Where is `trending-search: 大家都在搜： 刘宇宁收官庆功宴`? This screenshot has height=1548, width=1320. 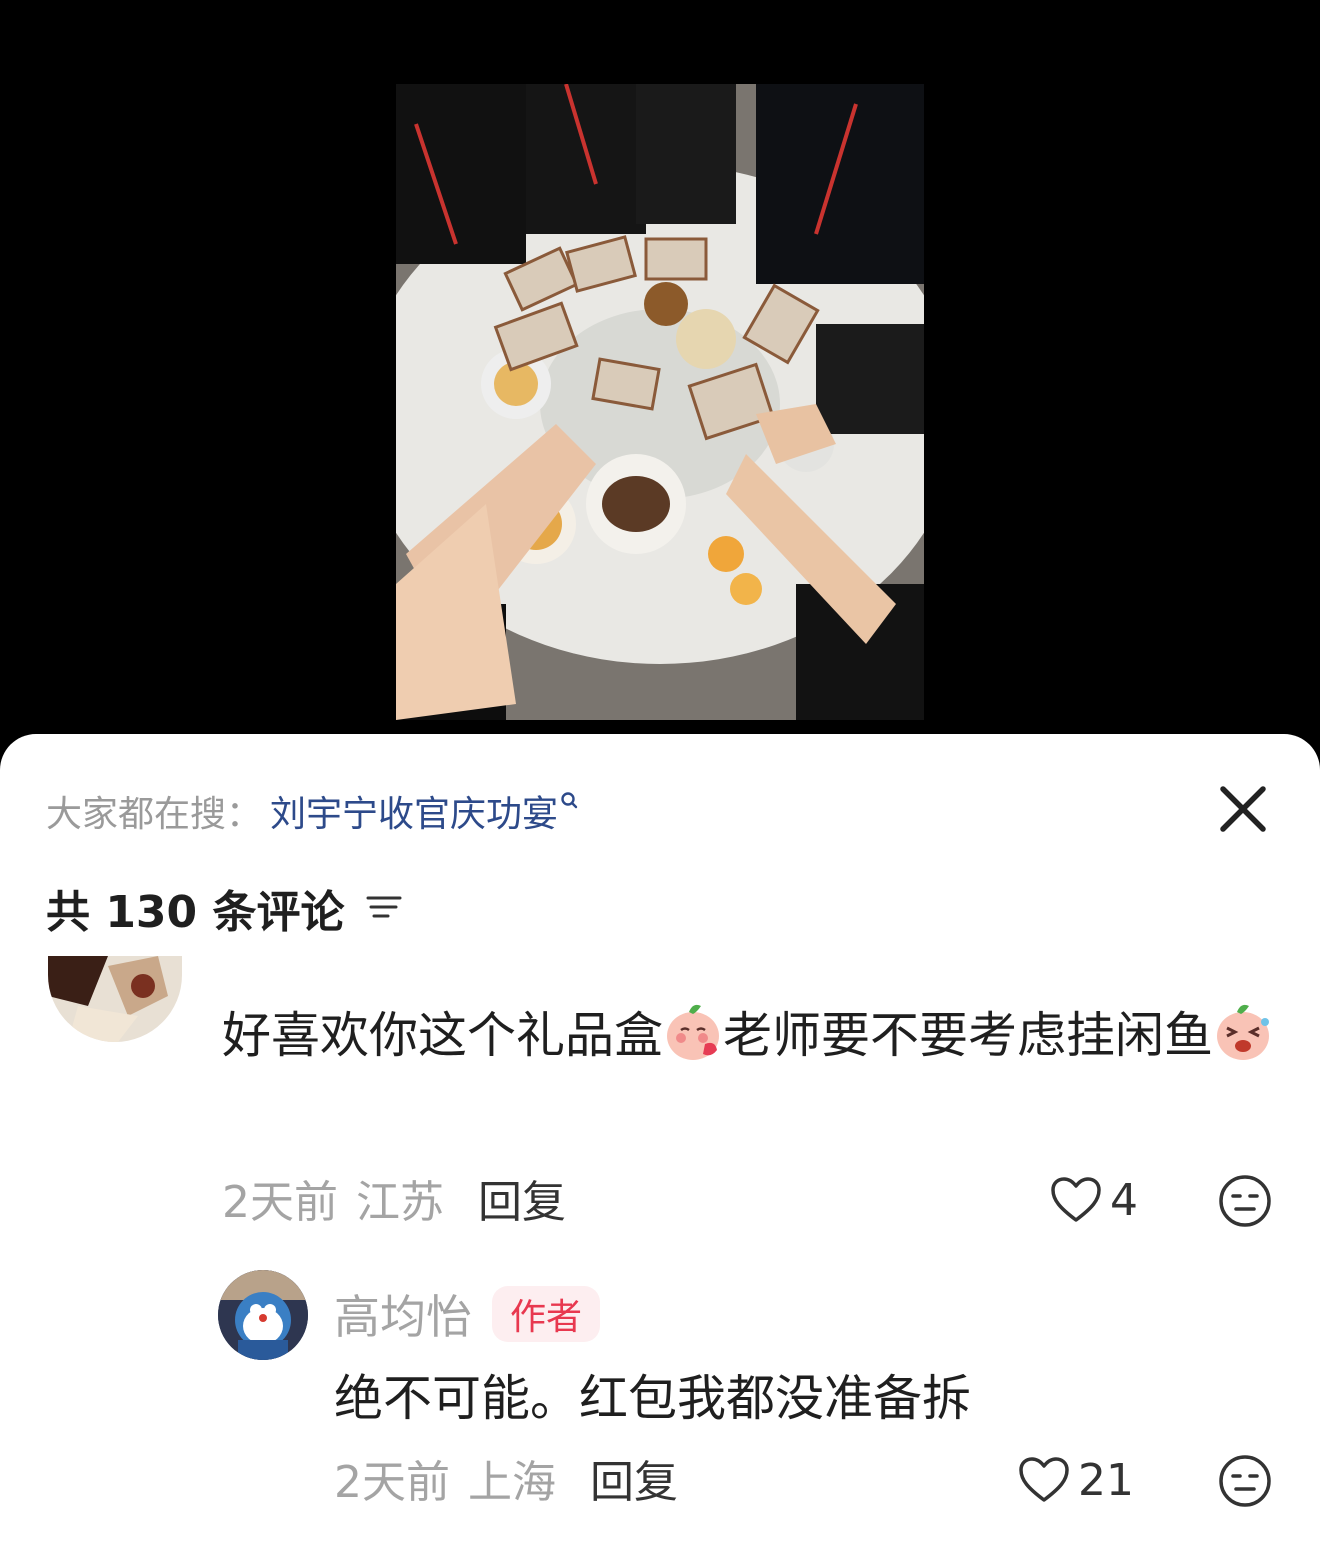
trending-search: 大家都在搜： 刘宇宁收官庆功宴 is located at coordinates (313, 811).